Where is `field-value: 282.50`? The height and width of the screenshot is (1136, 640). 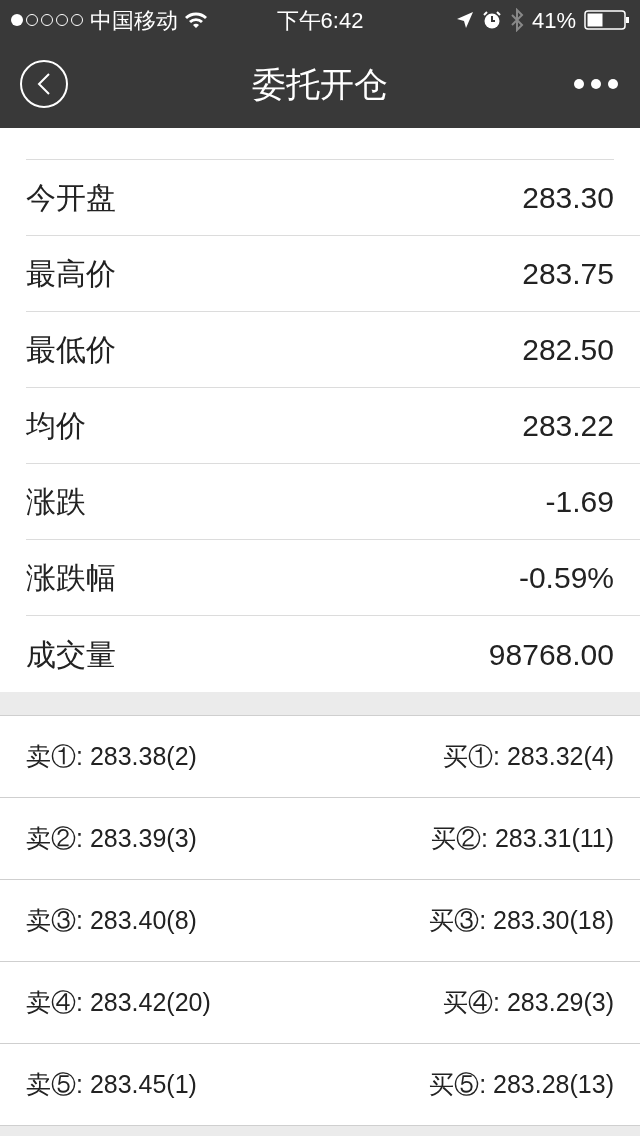 field-value: 282.50 is located at coordinates (568, 350).